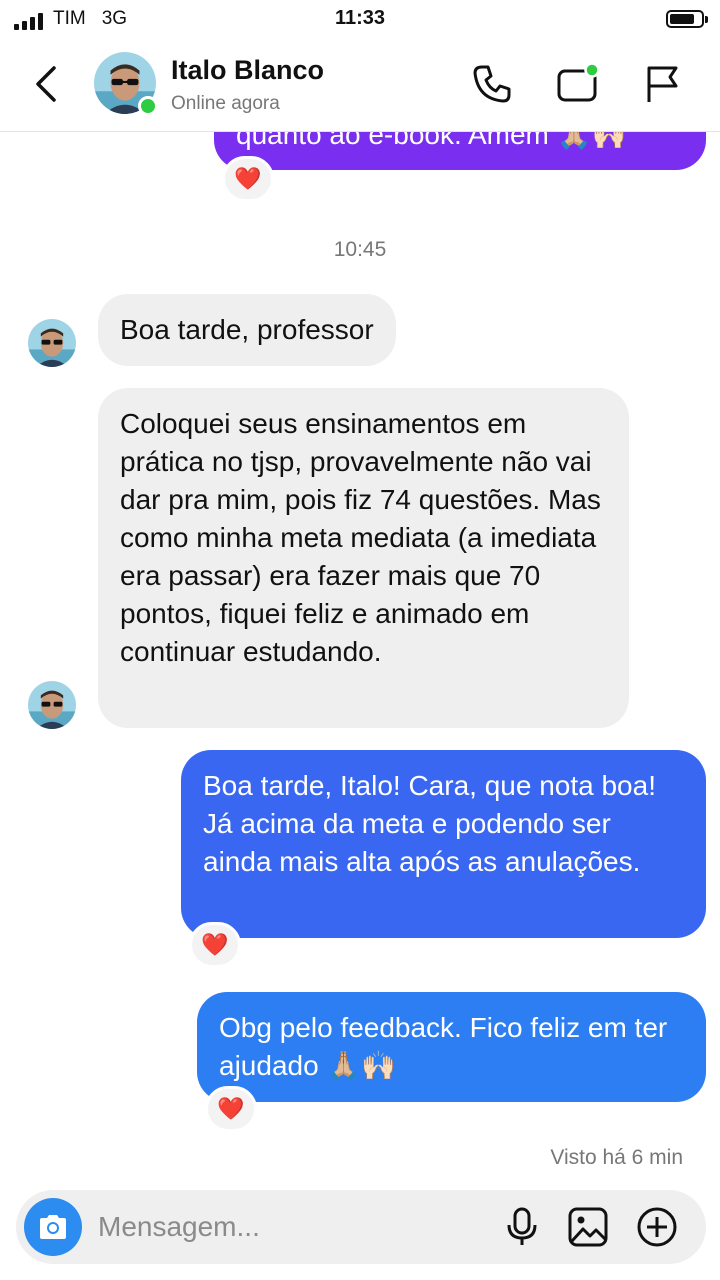  Describe the element at coordinates (492, 84) in the screenshot. I see `phone-icon` at that location.